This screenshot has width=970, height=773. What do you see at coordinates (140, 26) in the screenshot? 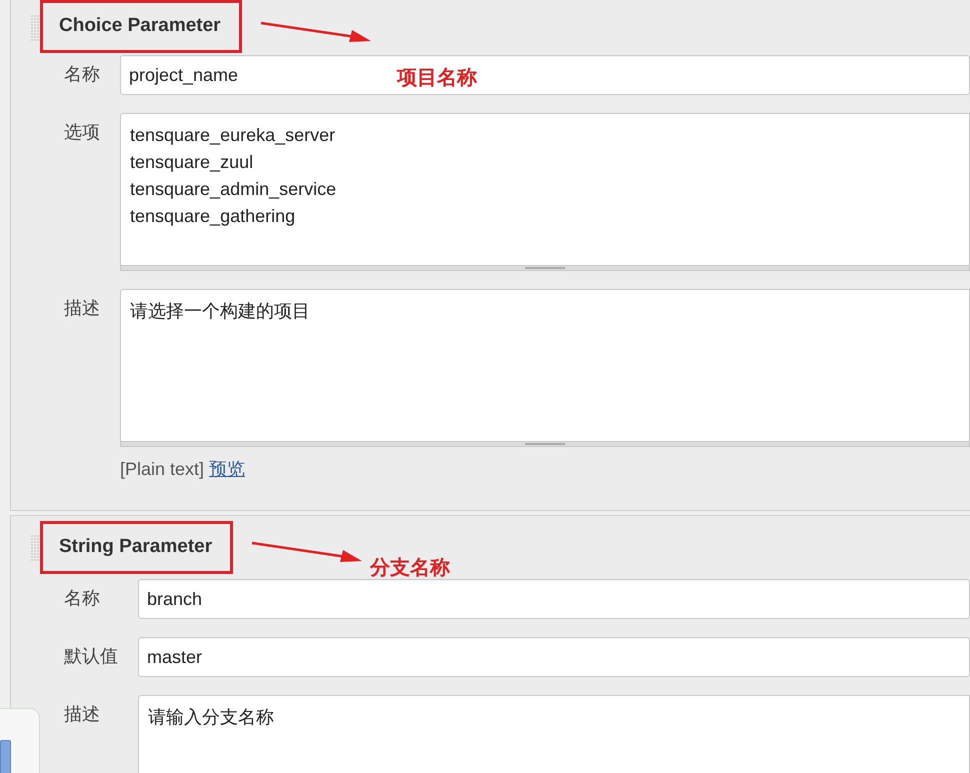
I see `section-title: Choice Parameter` at bounding box center [140, 26].